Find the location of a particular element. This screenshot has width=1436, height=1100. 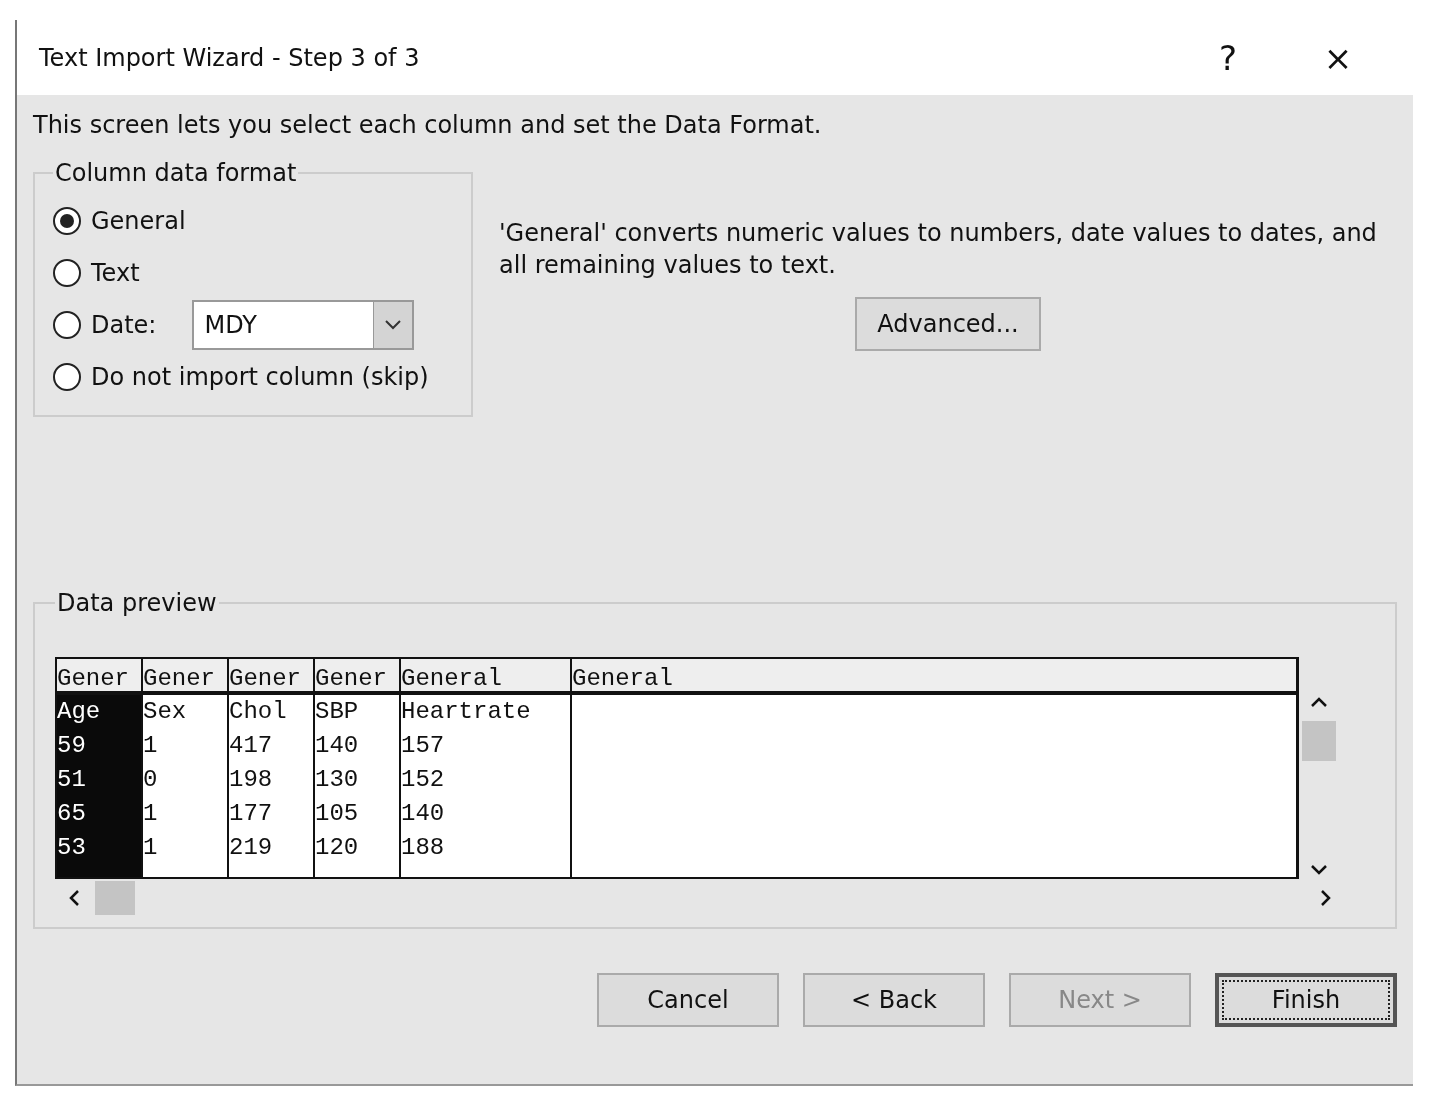

table-cell-text: Age is located at coordinates (79, 712).